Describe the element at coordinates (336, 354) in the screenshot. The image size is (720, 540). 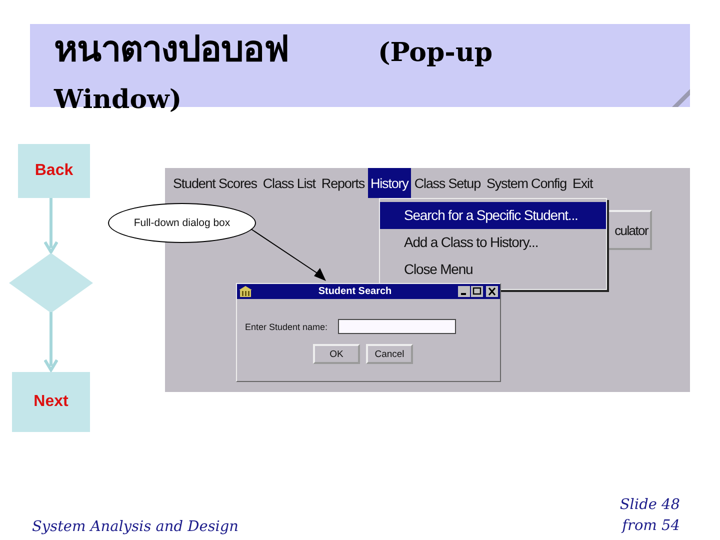
I see `dialog-button: OK` at that location.